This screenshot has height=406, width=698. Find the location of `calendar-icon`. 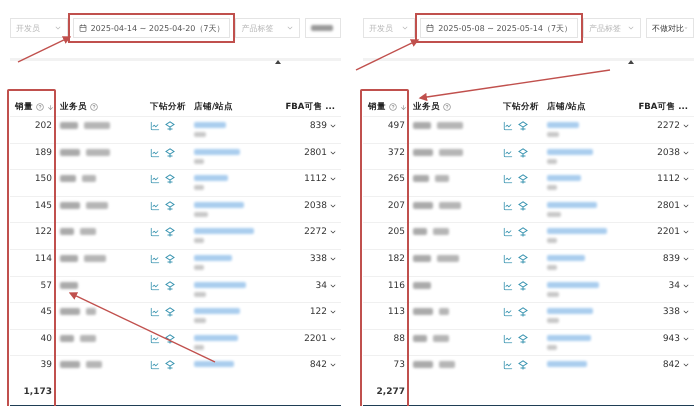

calendar-icon is located at coordinates (430, 28).